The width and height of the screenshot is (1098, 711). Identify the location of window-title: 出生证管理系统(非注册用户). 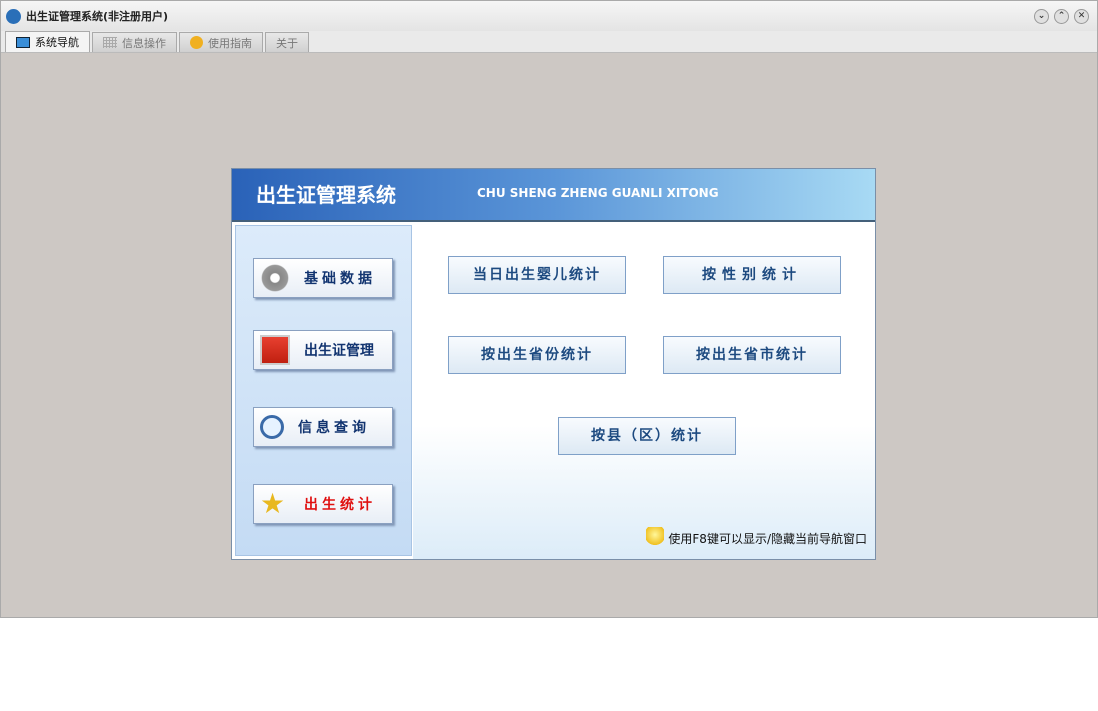
(97, 16).